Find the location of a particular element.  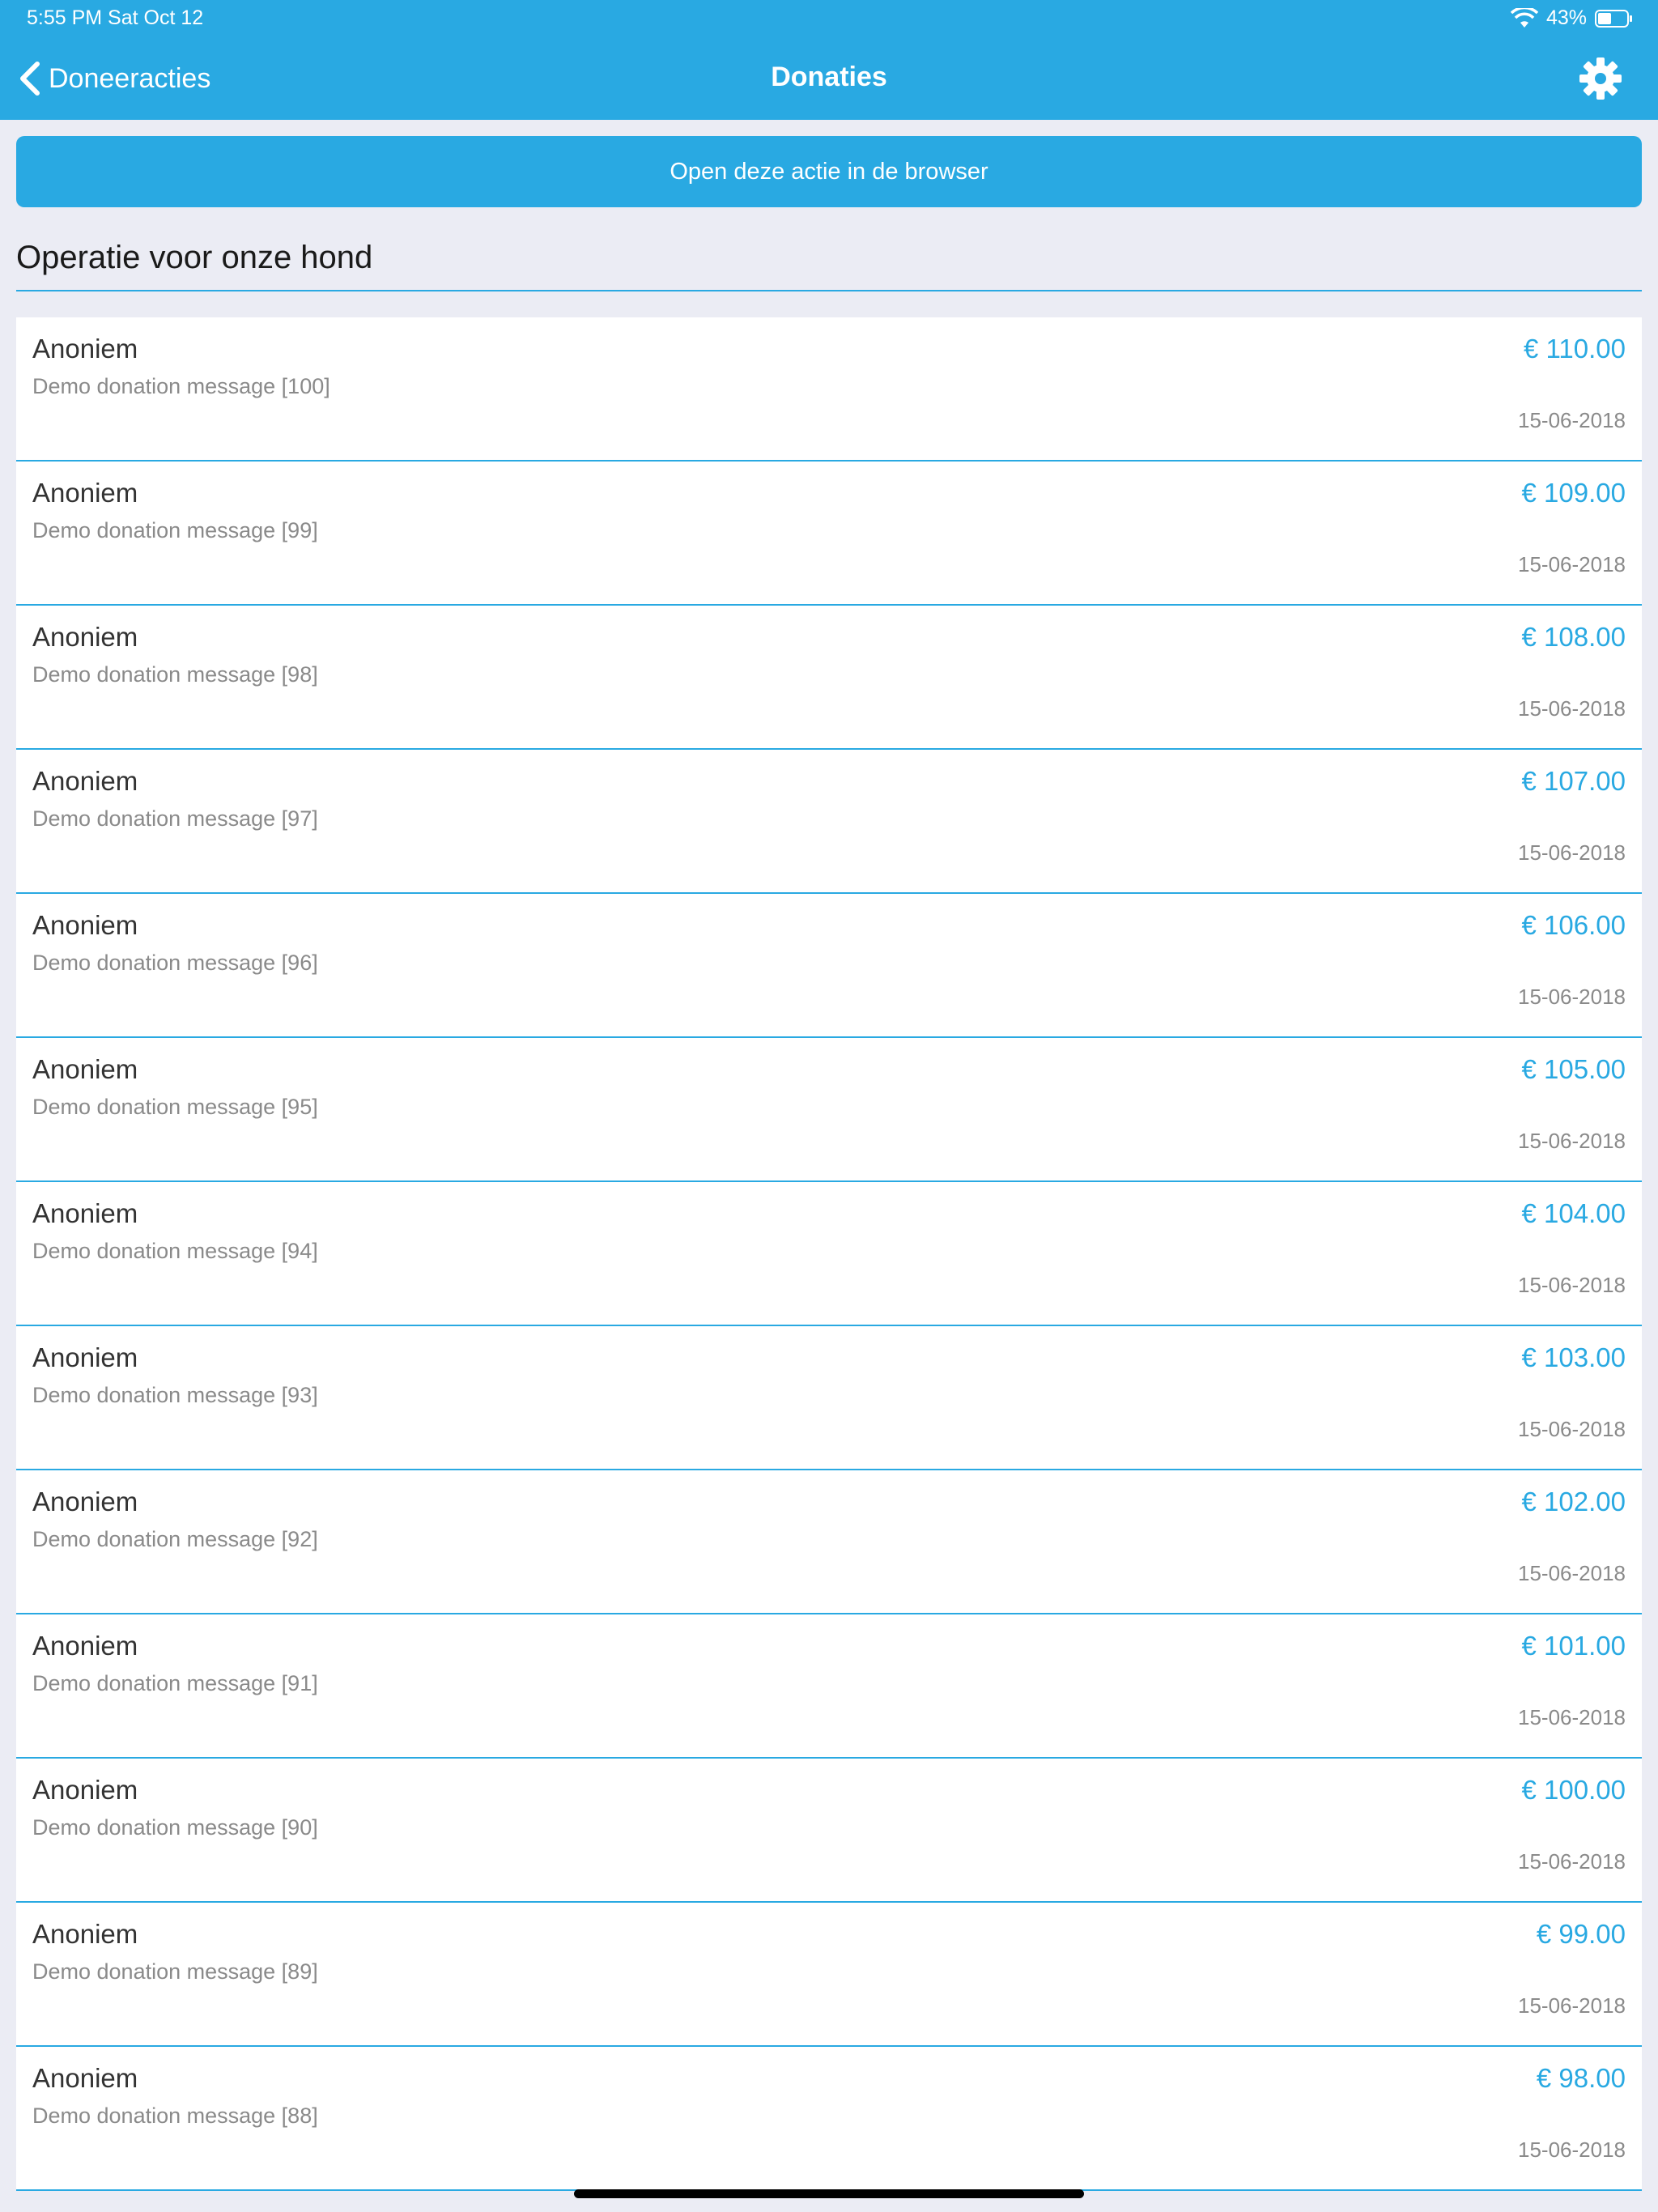

section-title: Operatie voor onze hond is located at coordinates (194, 257).